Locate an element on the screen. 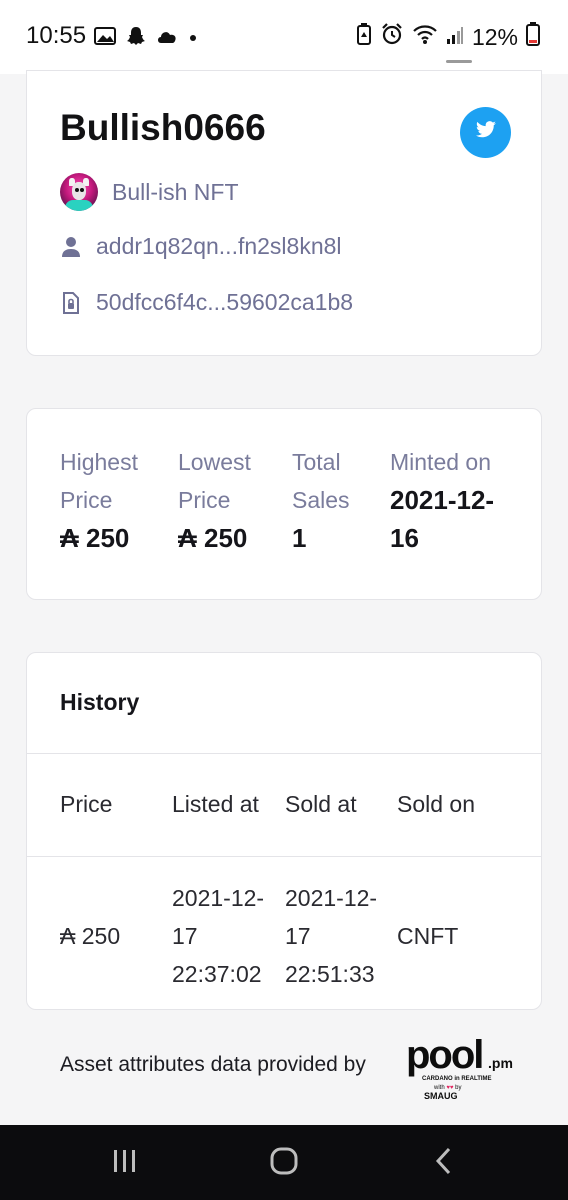 The width and height of the screenshot is (568, 1200). battery-percent: 12% is located at coordinates (494, 36).